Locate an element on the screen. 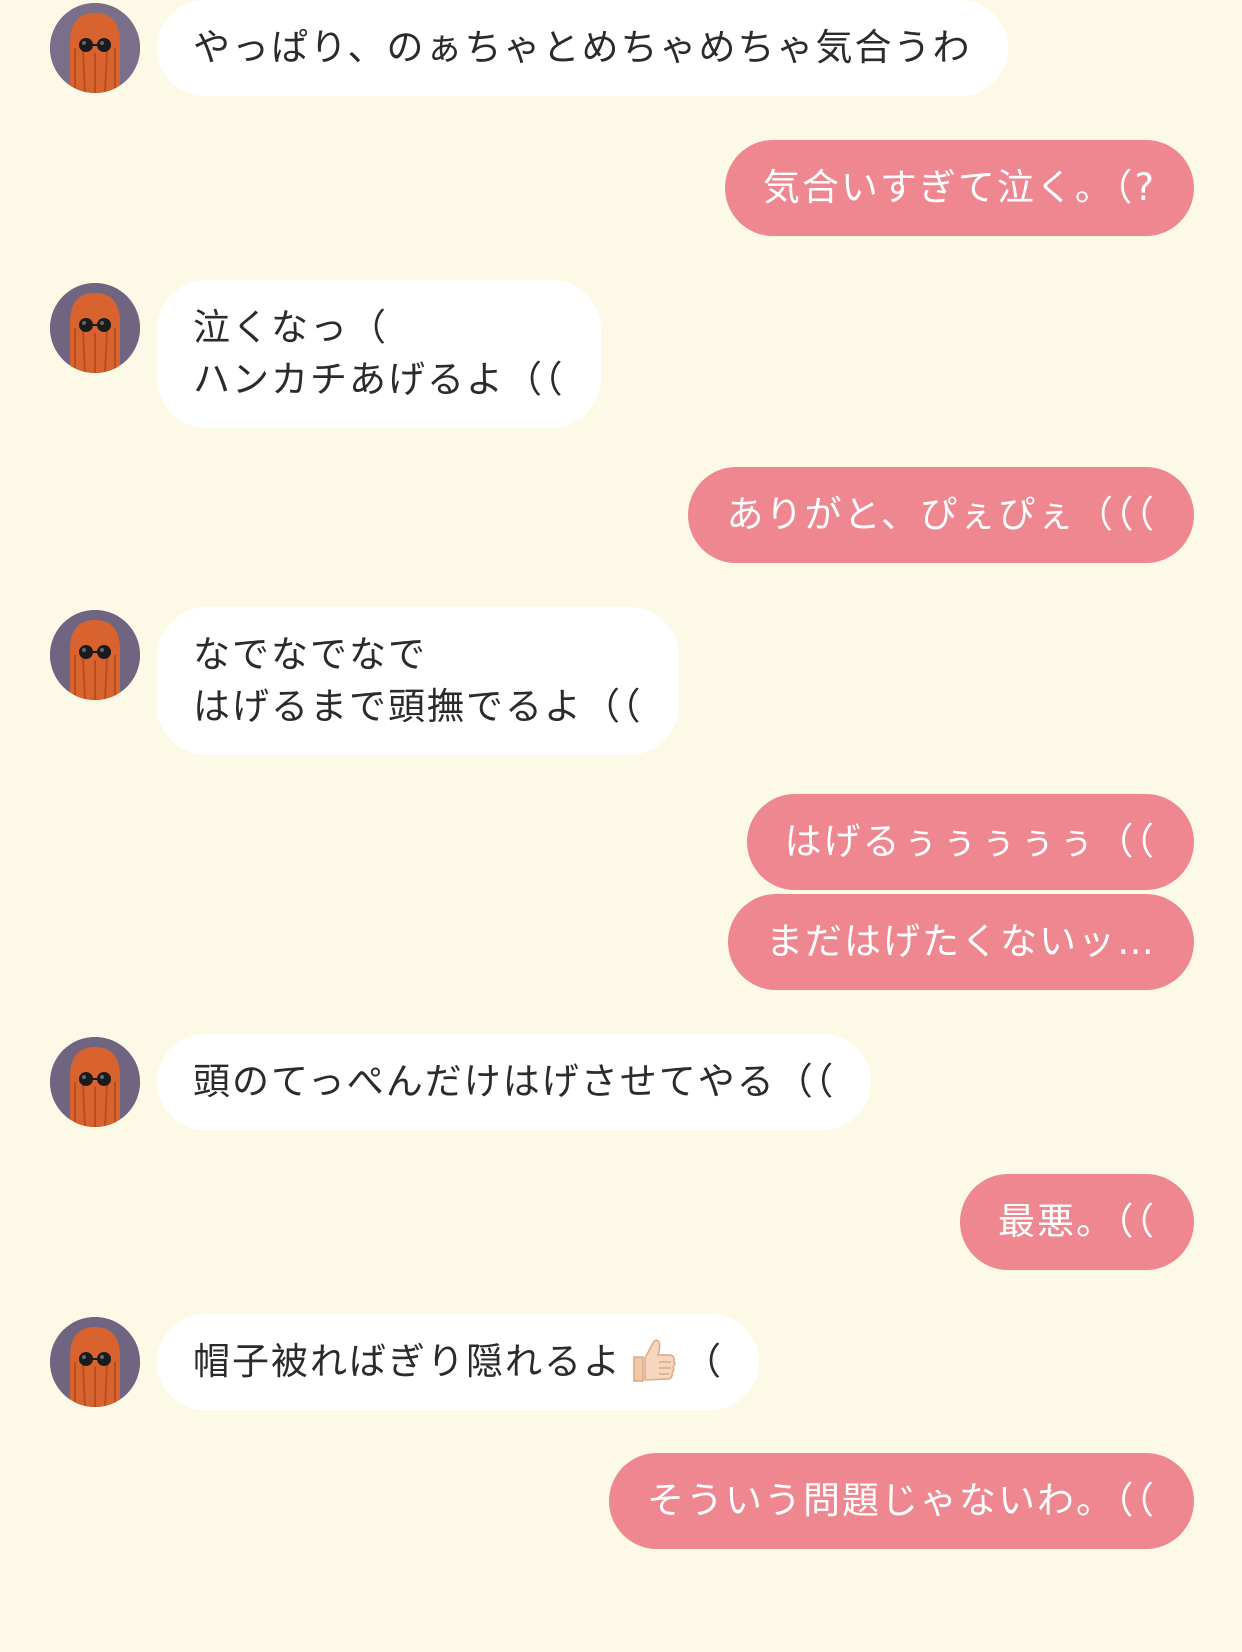 The width and height of the screenshot is (1242, 1652). thumbs-up-icon is located at coordinates (654, 1360).